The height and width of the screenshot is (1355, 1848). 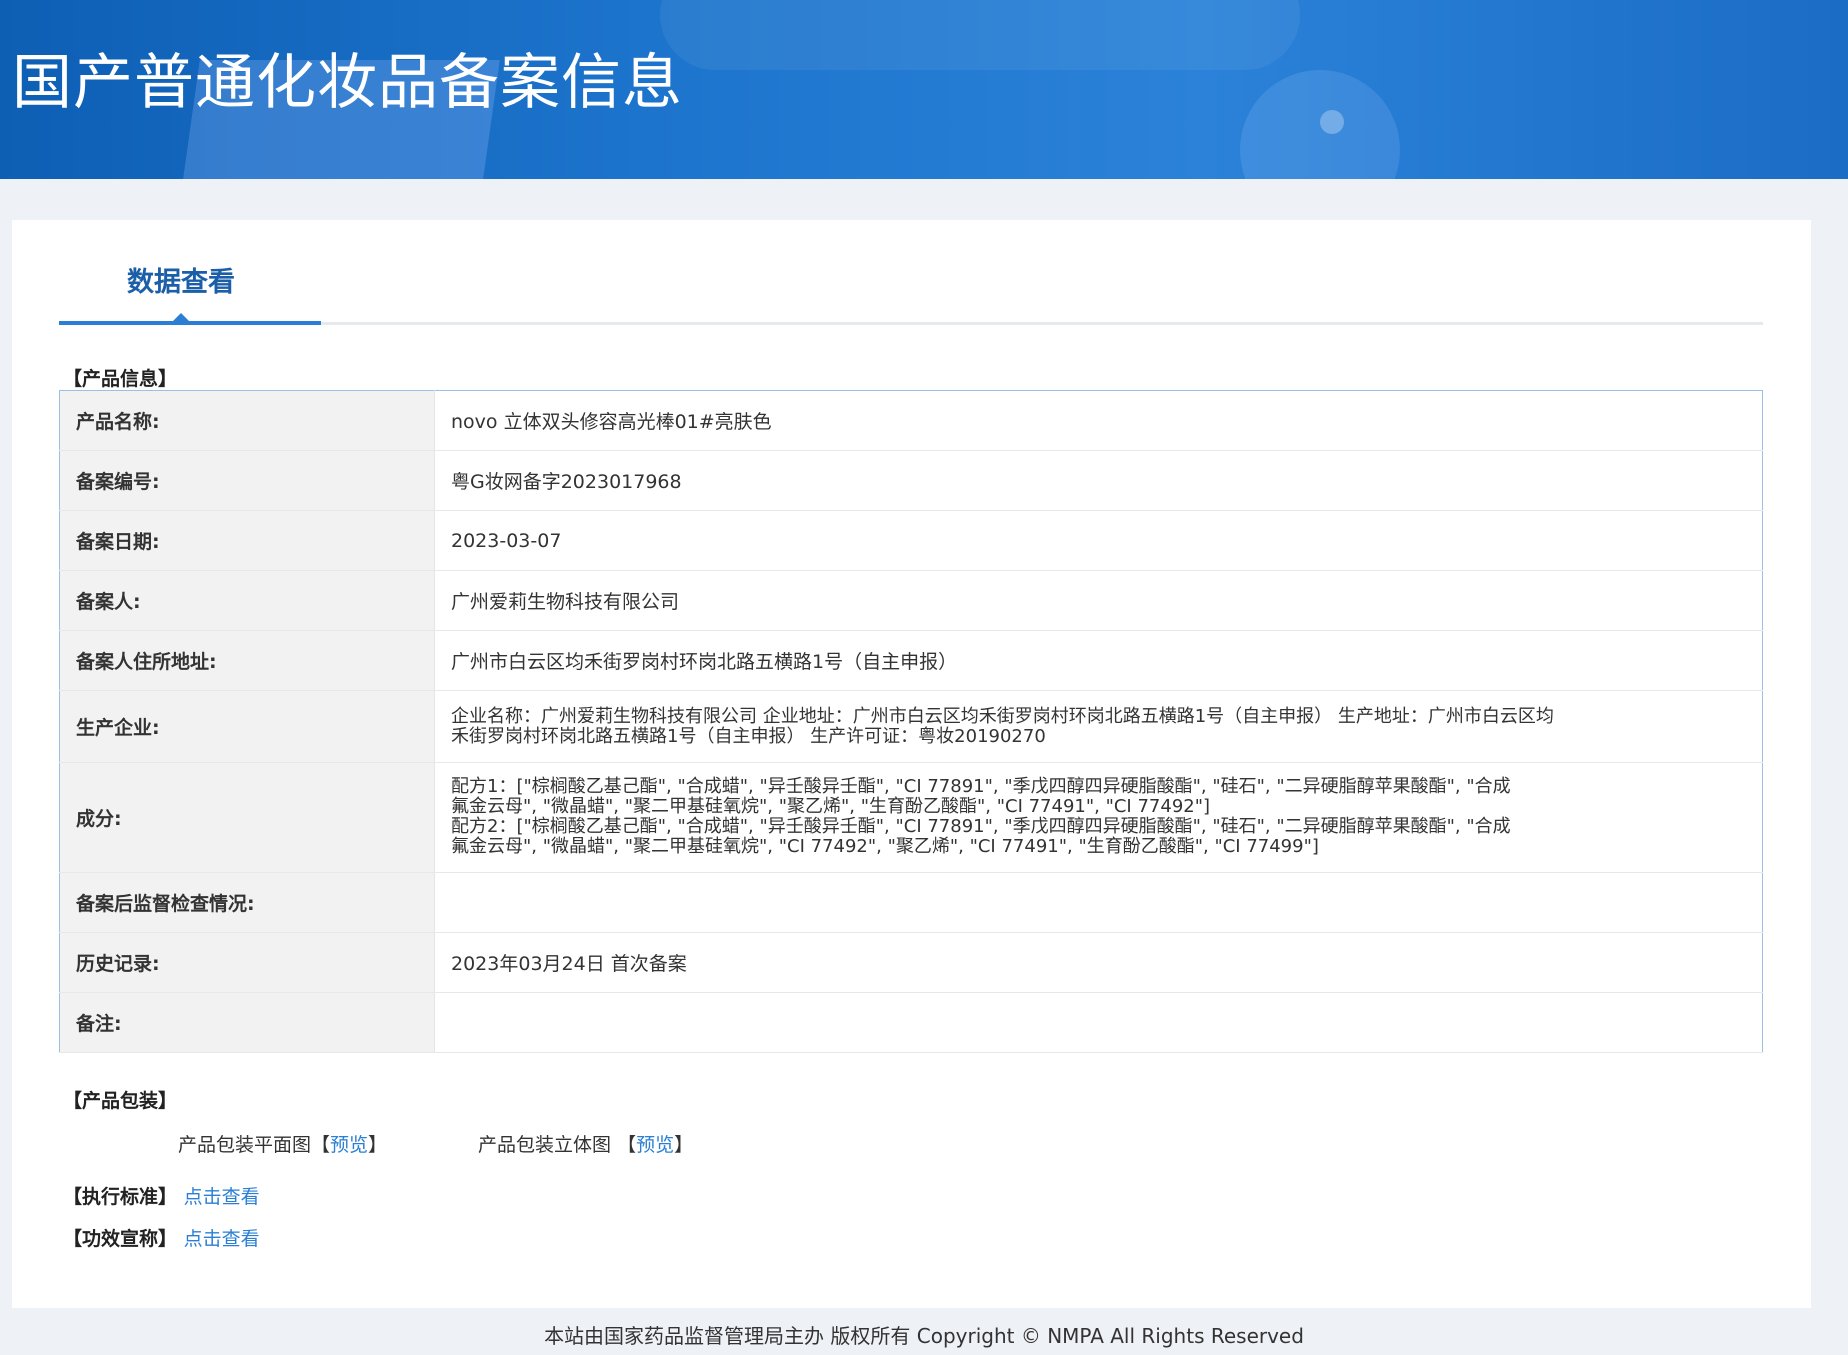 What do you see at coordinates (247, 902) in the screenshot?
I see `row-label: 备案后监督检查情况:` at bounding box center [247, 902].